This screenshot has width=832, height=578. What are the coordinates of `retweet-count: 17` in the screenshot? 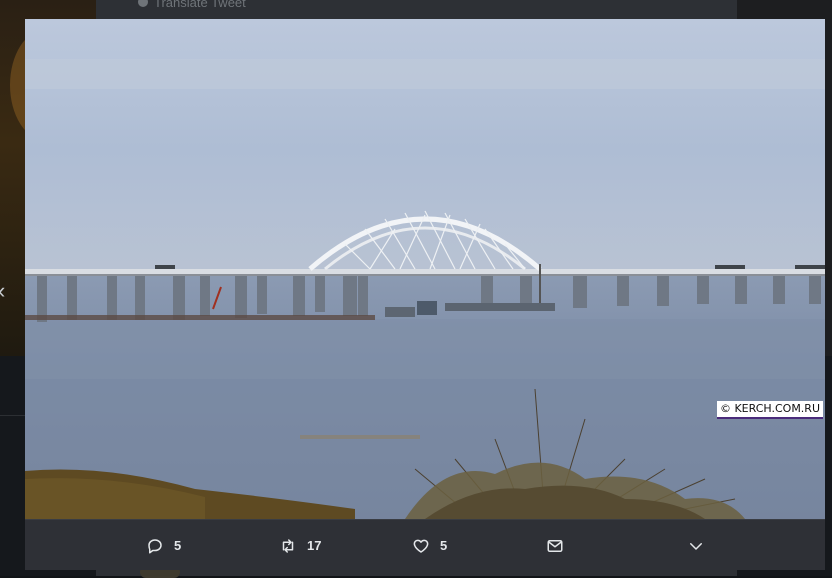 It's located at (314, 545).